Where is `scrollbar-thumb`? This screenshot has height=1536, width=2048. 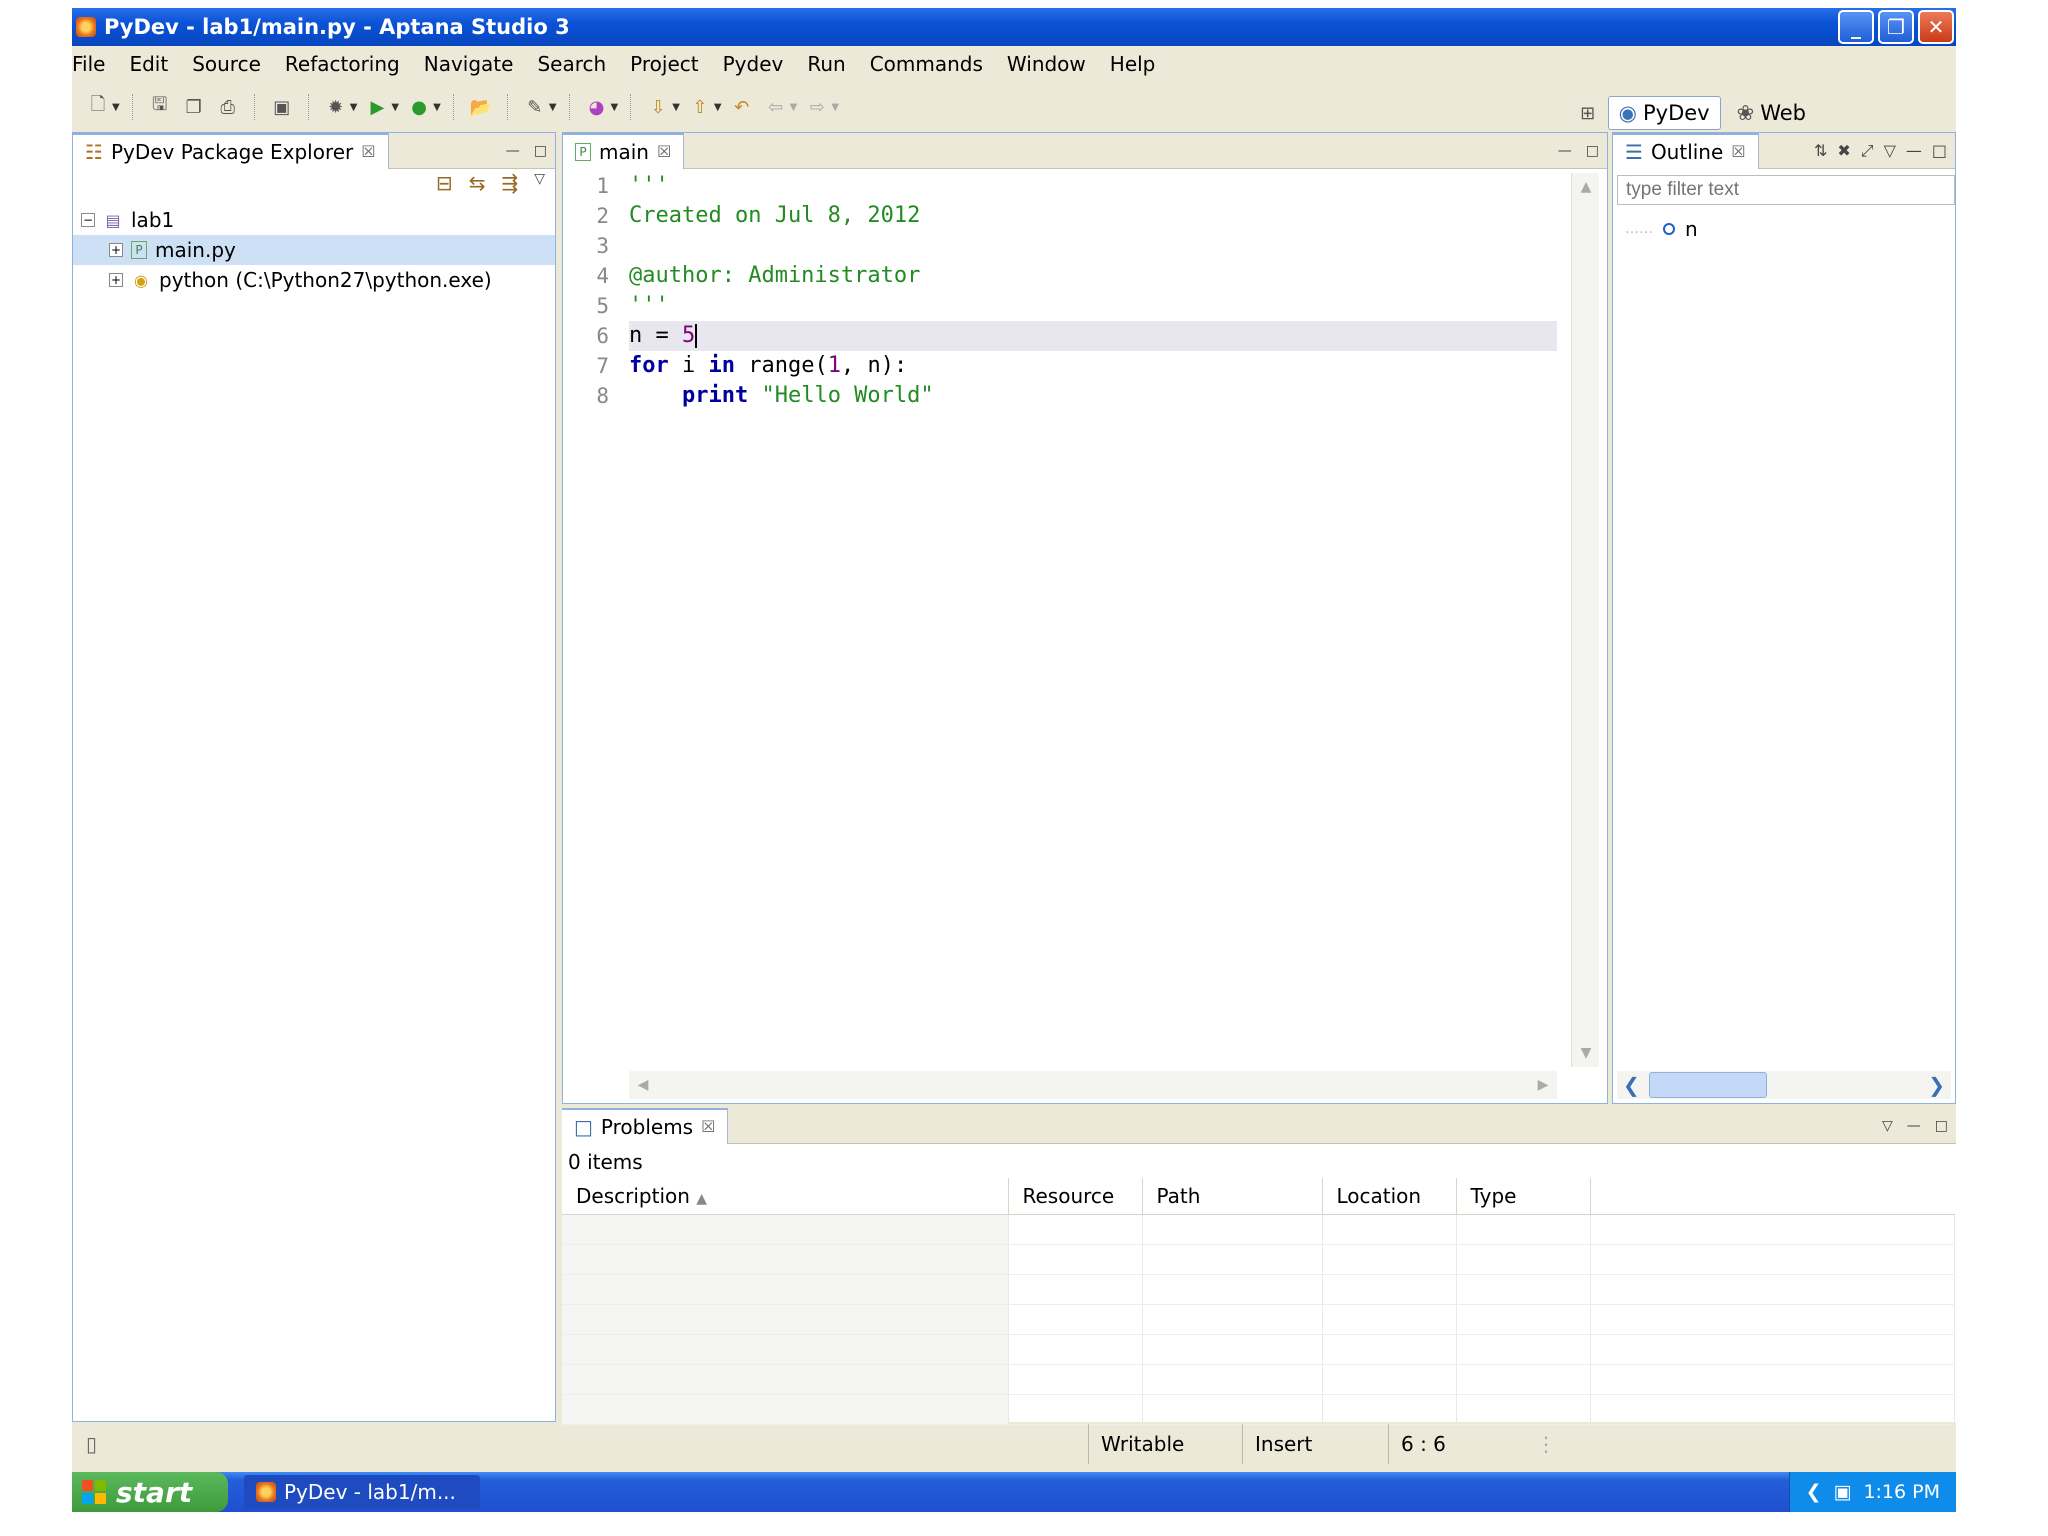
scrollbar-thumb is located at coordinates (1708, 1085).